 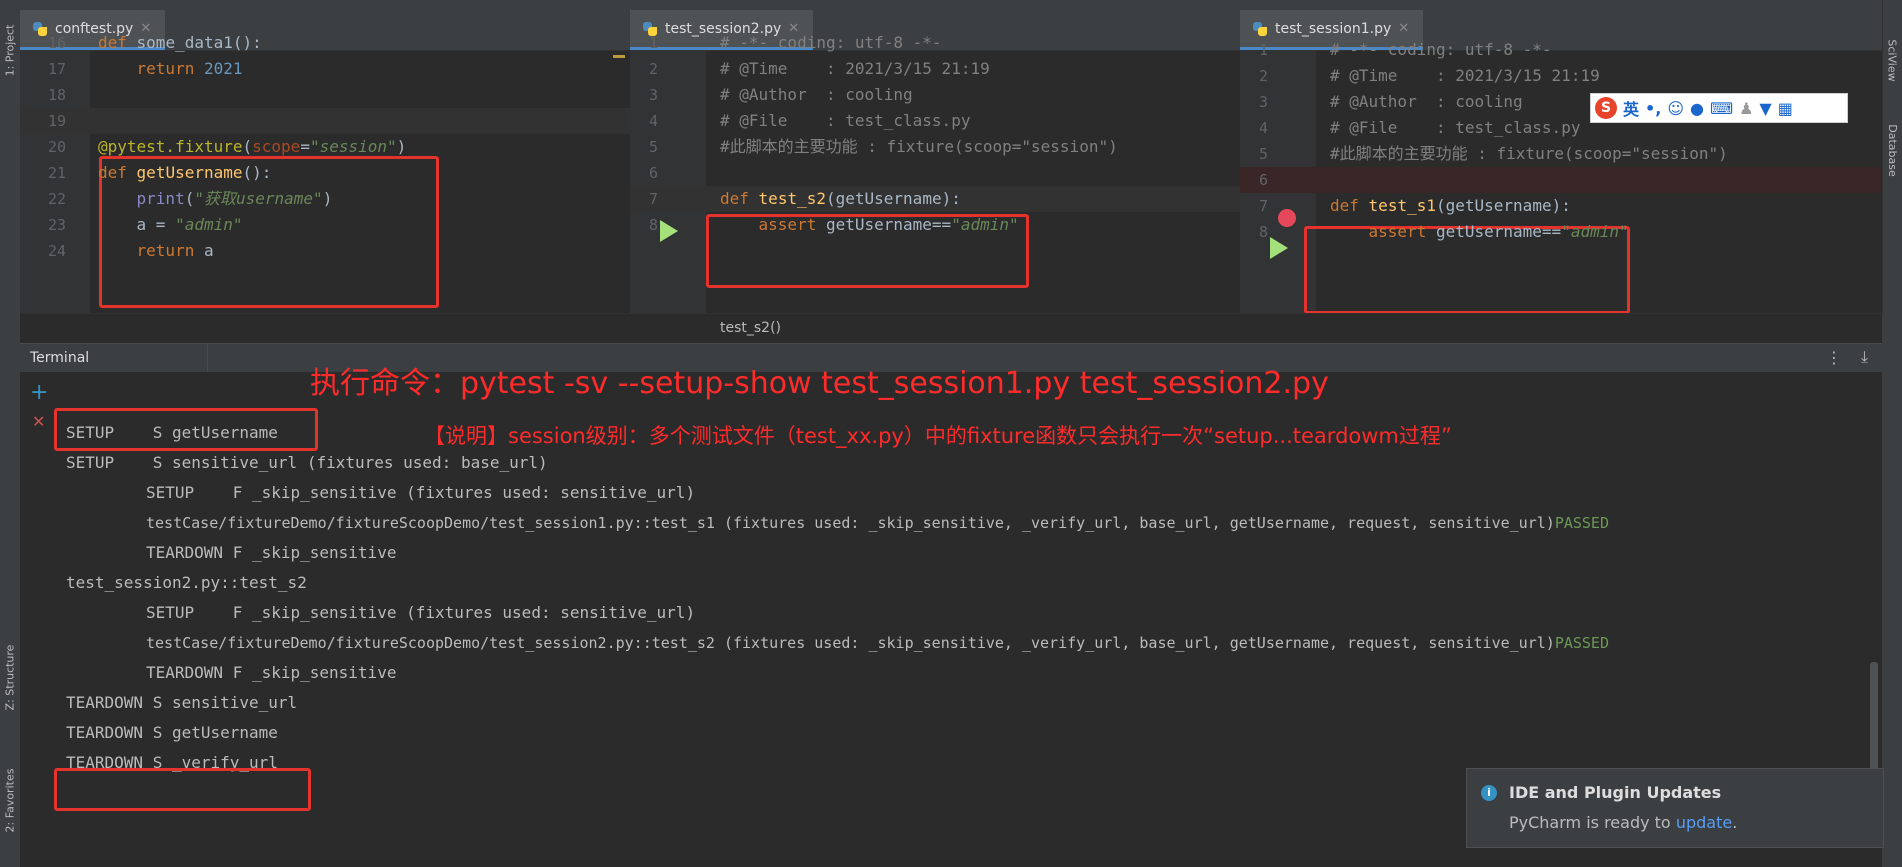 I want to click on new-session-icon: +, so click(x=39, y=392).